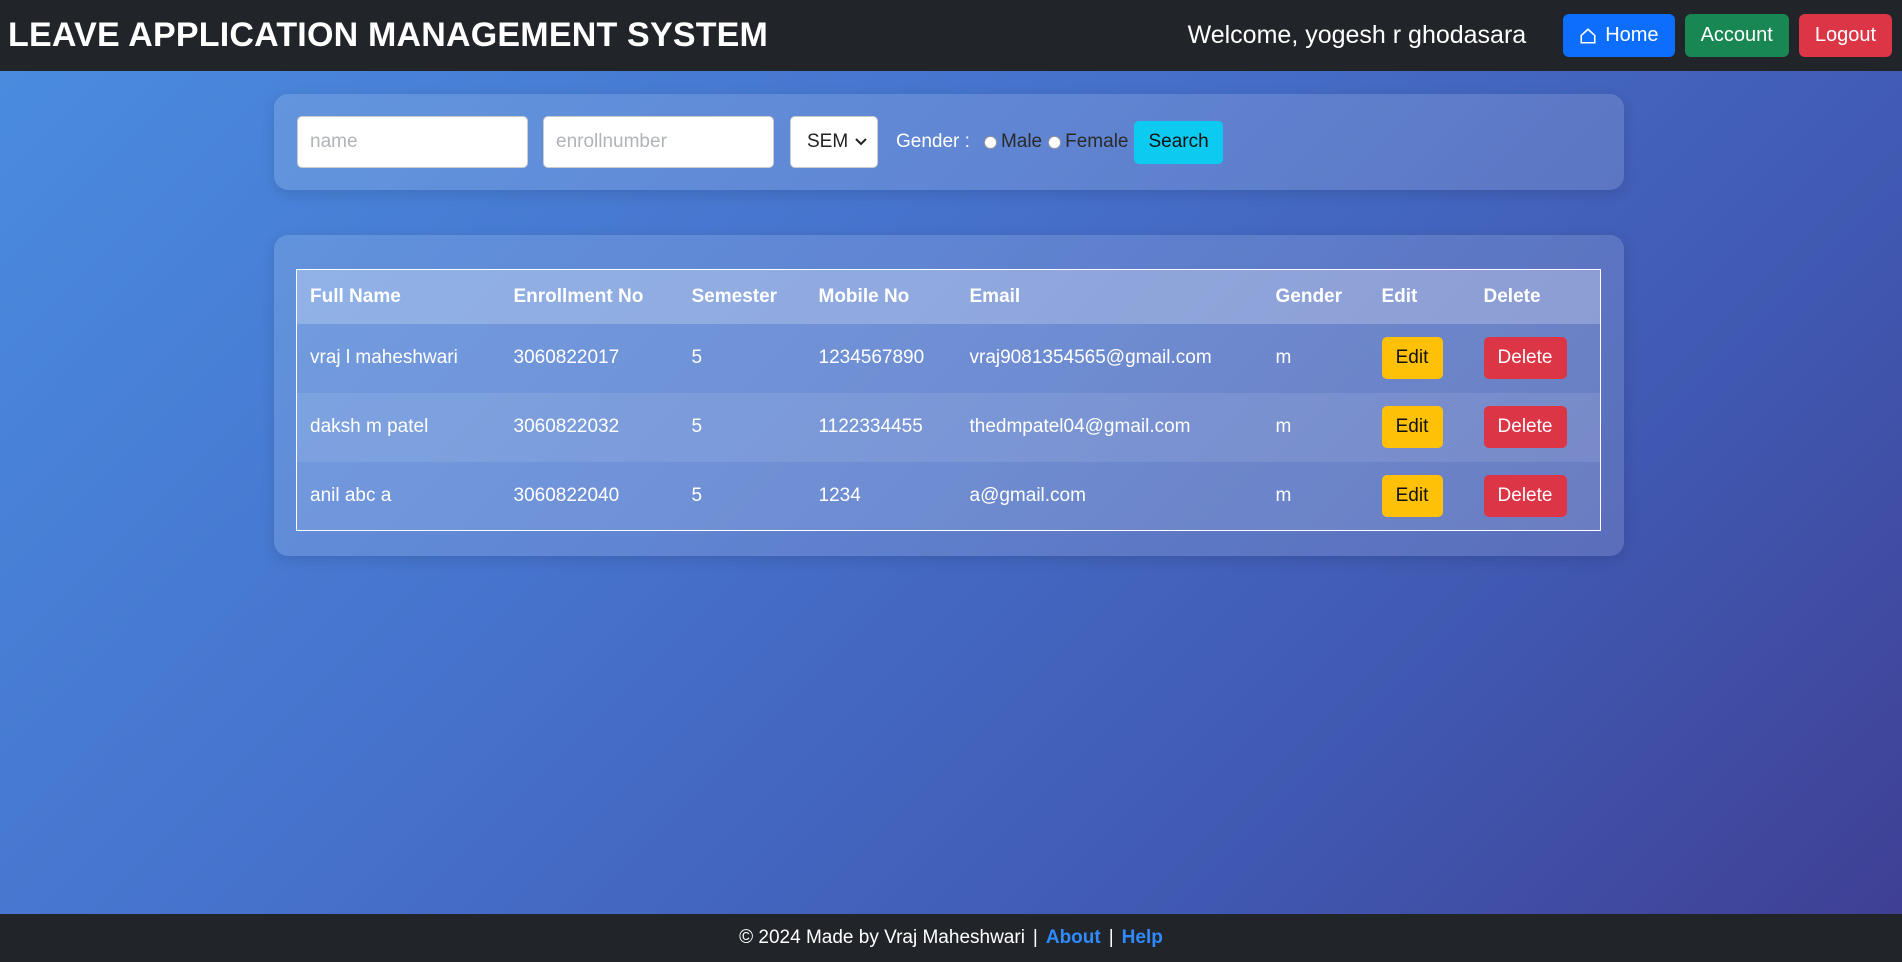 This screenshot has width=1902, height=962. I want to click on cell-name: anil abc a, so click(351, 495).